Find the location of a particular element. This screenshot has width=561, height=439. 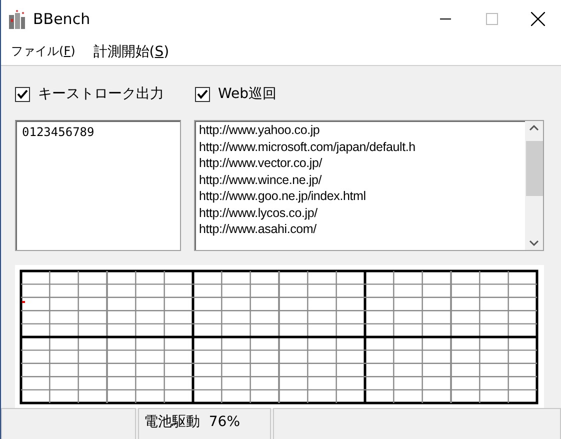

menu-item: 計測開始(S) is located at coordinates (131, 51).